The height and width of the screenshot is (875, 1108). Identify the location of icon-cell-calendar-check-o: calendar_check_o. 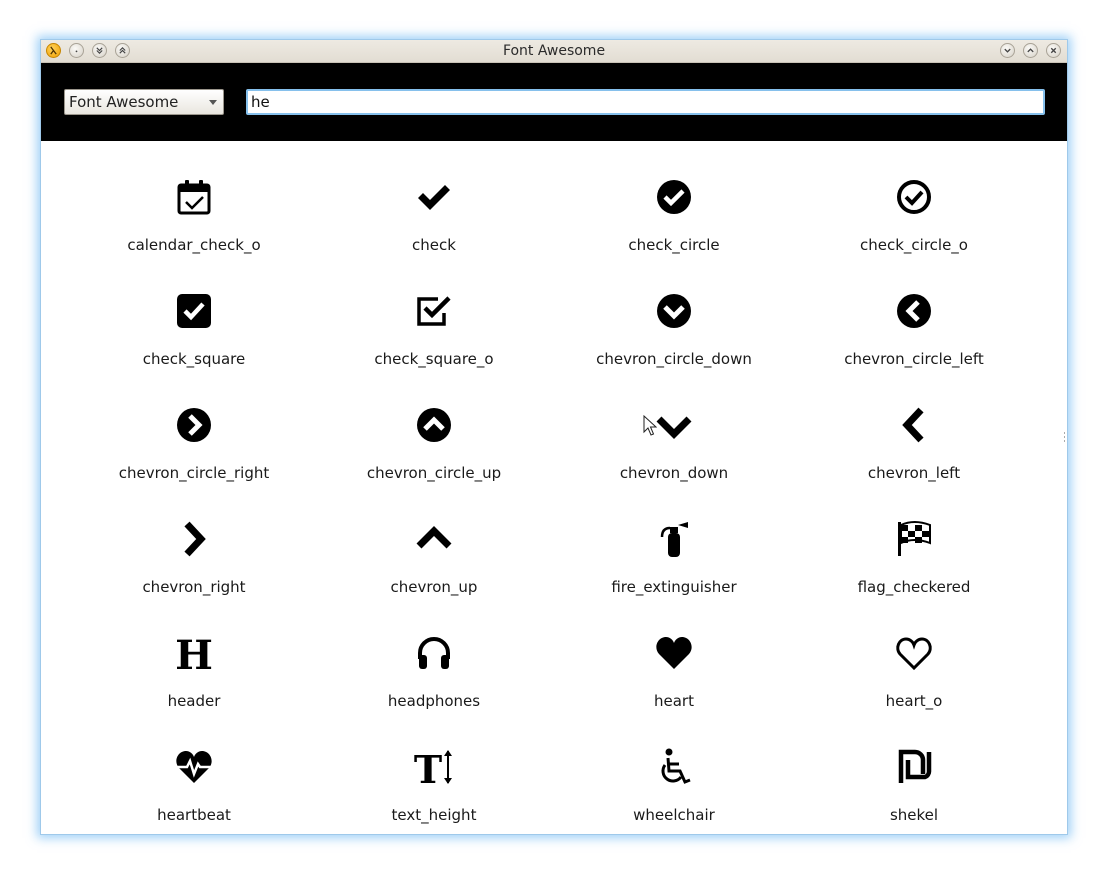
(194, 208).